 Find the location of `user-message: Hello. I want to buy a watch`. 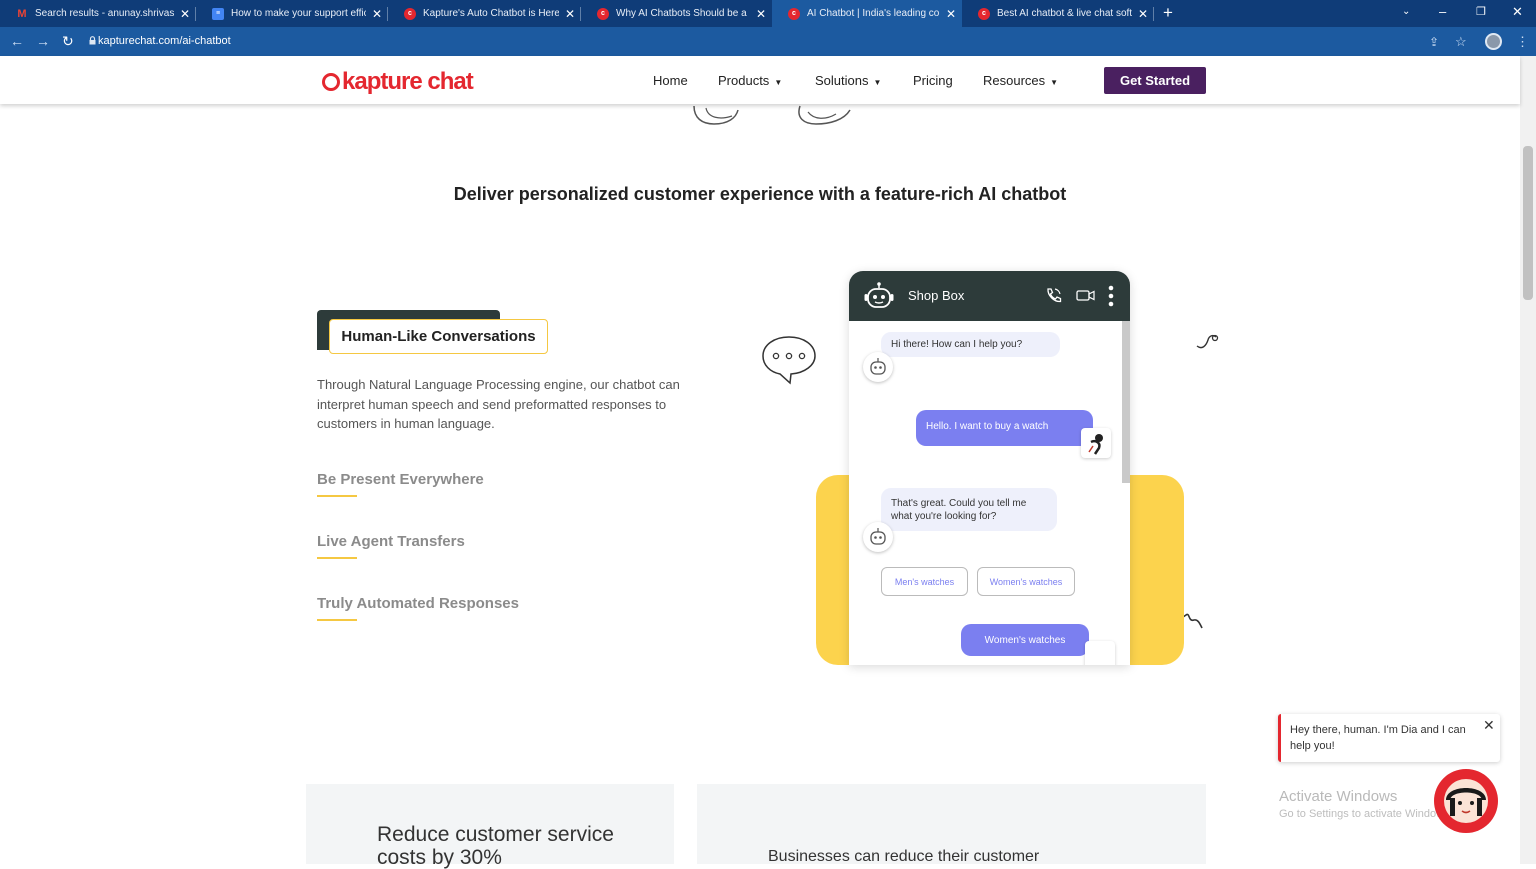

user-message: Hello. I want to buy a watch is located at coordinates (1004, 428).